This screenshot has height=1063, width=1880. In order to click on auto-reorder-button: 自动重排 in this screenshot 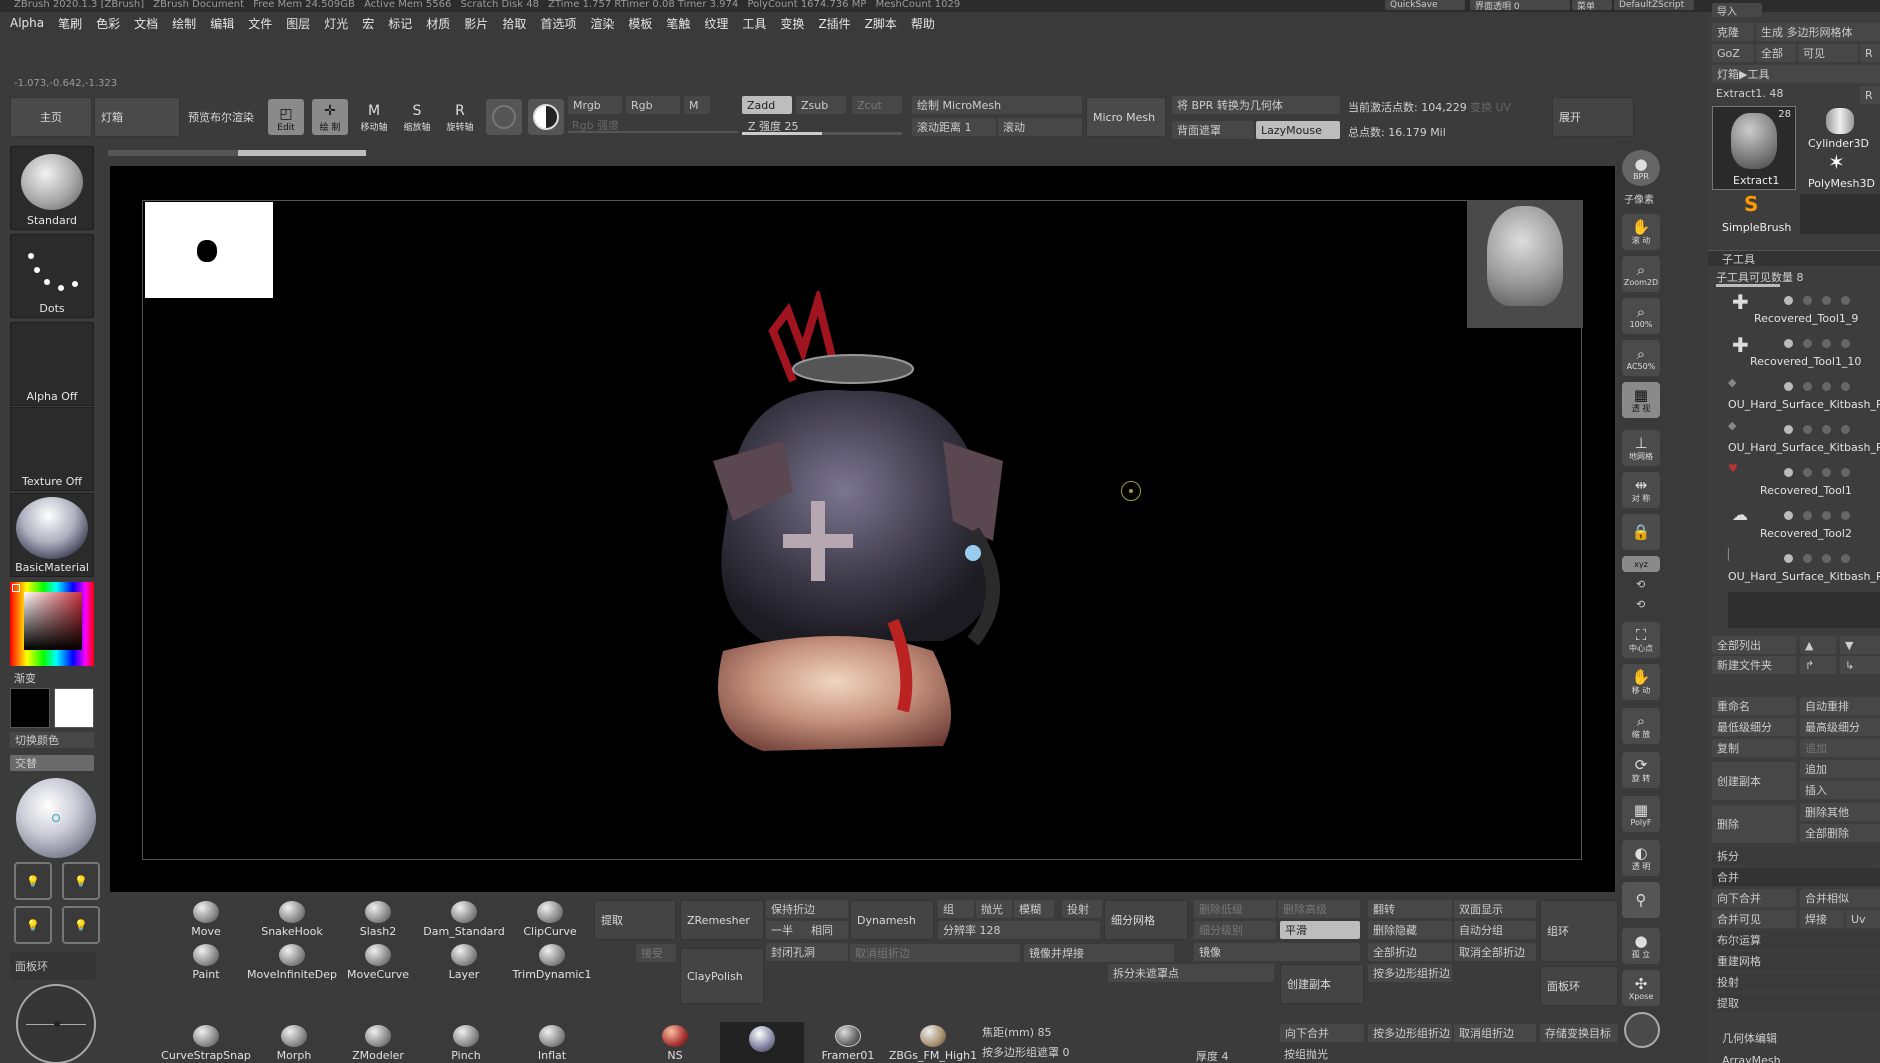, I will do `click(1840, 706)`.